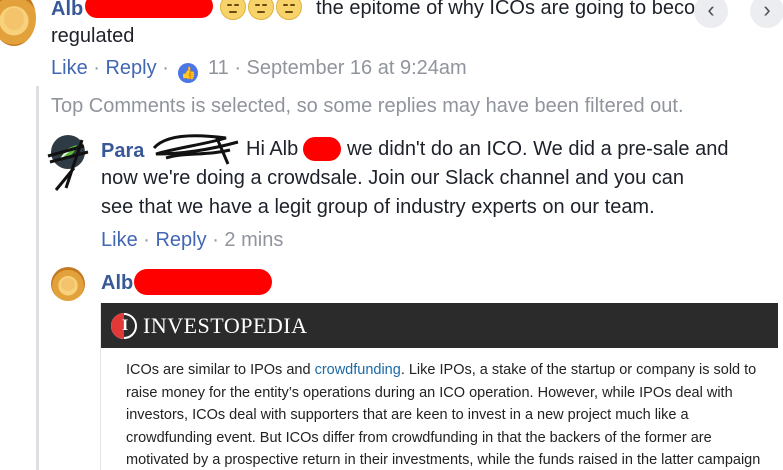  I want to click on commenter-avatar, so click(18, 23).